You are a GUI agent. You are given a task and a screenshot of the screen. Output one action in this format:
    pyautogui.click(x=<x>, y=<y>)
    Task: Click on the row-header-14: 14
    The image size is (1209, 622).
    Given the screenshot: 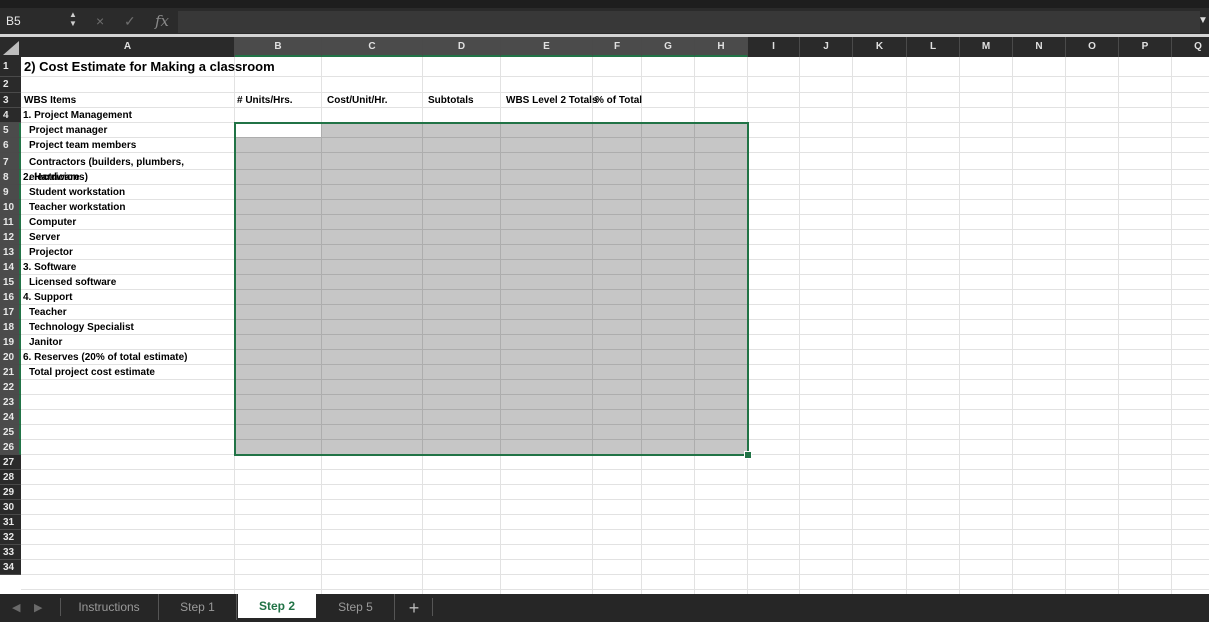 What is the action you would take?
    pyautogui.click(x=10, y=267)
    